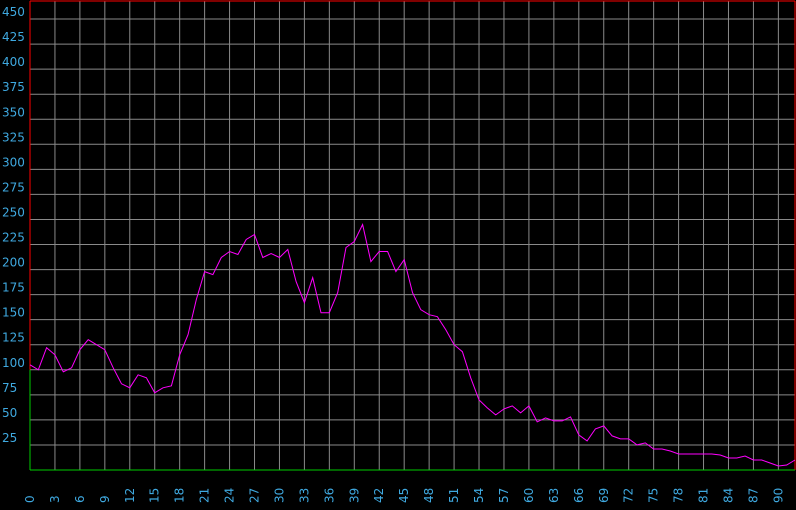 The image size is (796, 510). Describe the element at coordinates (180, 495) in the screenshot. I see `x-tick-label: 18` at that location.